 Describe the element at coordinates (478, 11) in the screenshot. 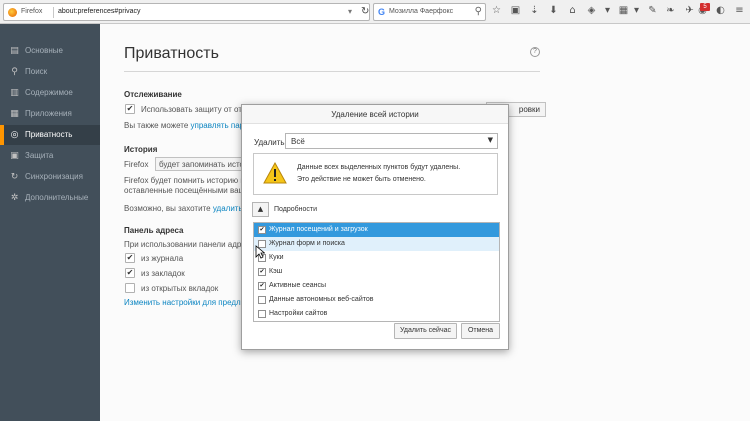

I see `search-icon: ⚲` at that location.